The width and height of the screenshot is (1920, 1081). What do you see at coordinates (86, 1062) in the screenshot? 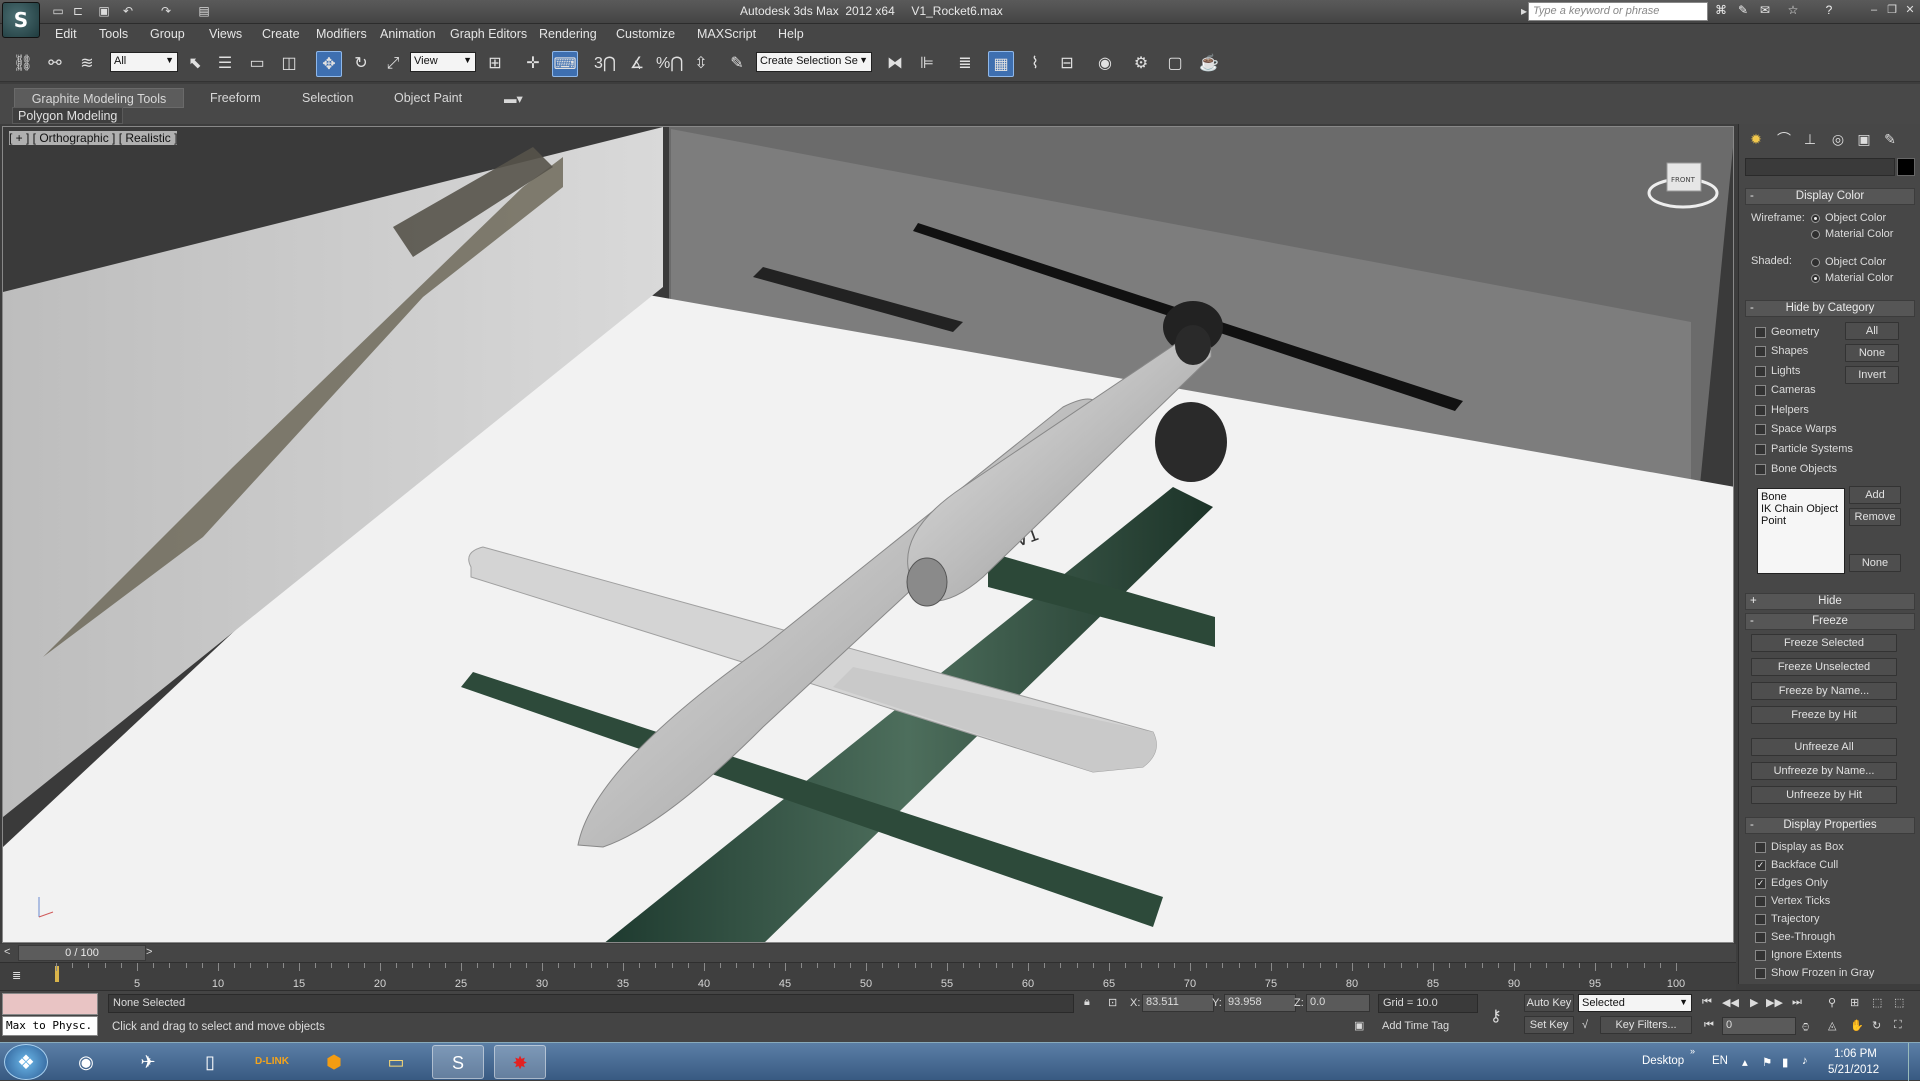
I see `chrome-icon: ◉` at bounding box center [86, 1062].